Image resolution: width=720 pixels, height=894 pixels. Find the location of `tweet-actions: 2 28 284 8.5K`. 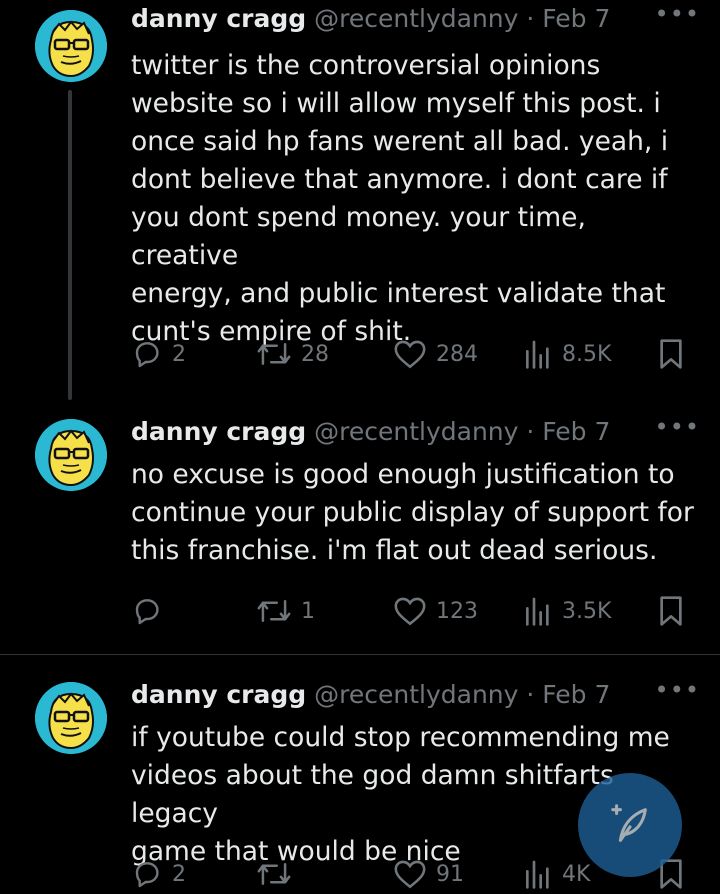

tweet-actions: 2 28 284 8.5K is located at coordinates (411, 354).